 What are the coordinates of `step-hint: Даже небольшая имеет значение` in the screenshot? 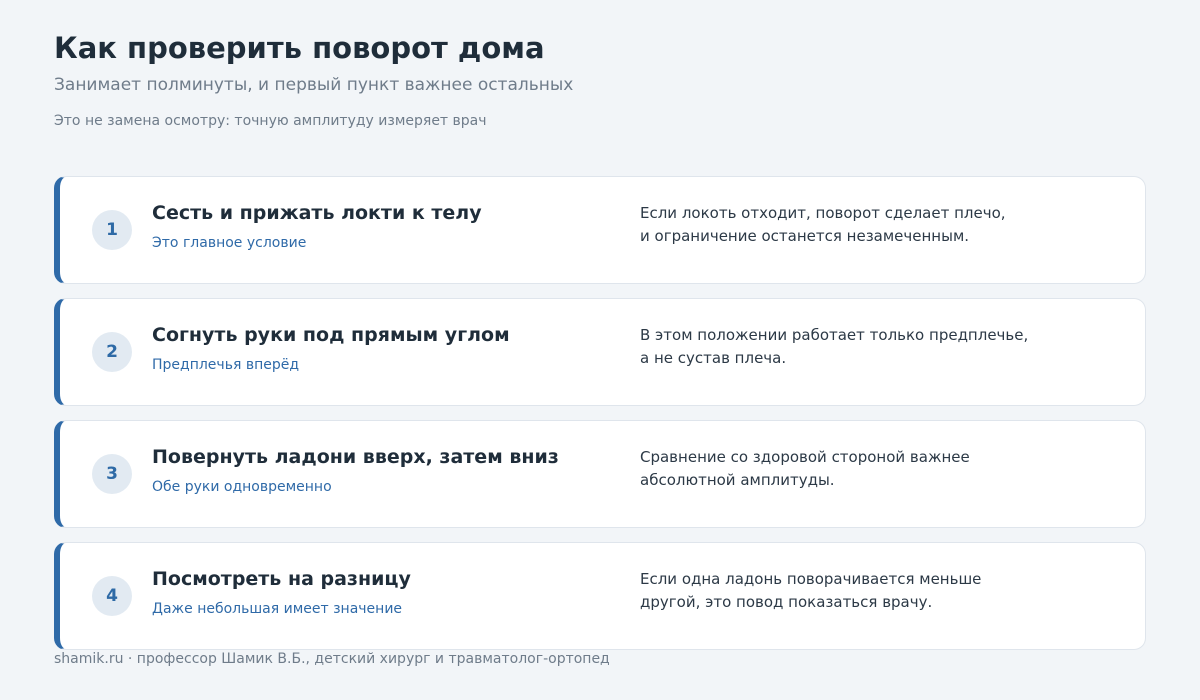 It's located at (277, 609).